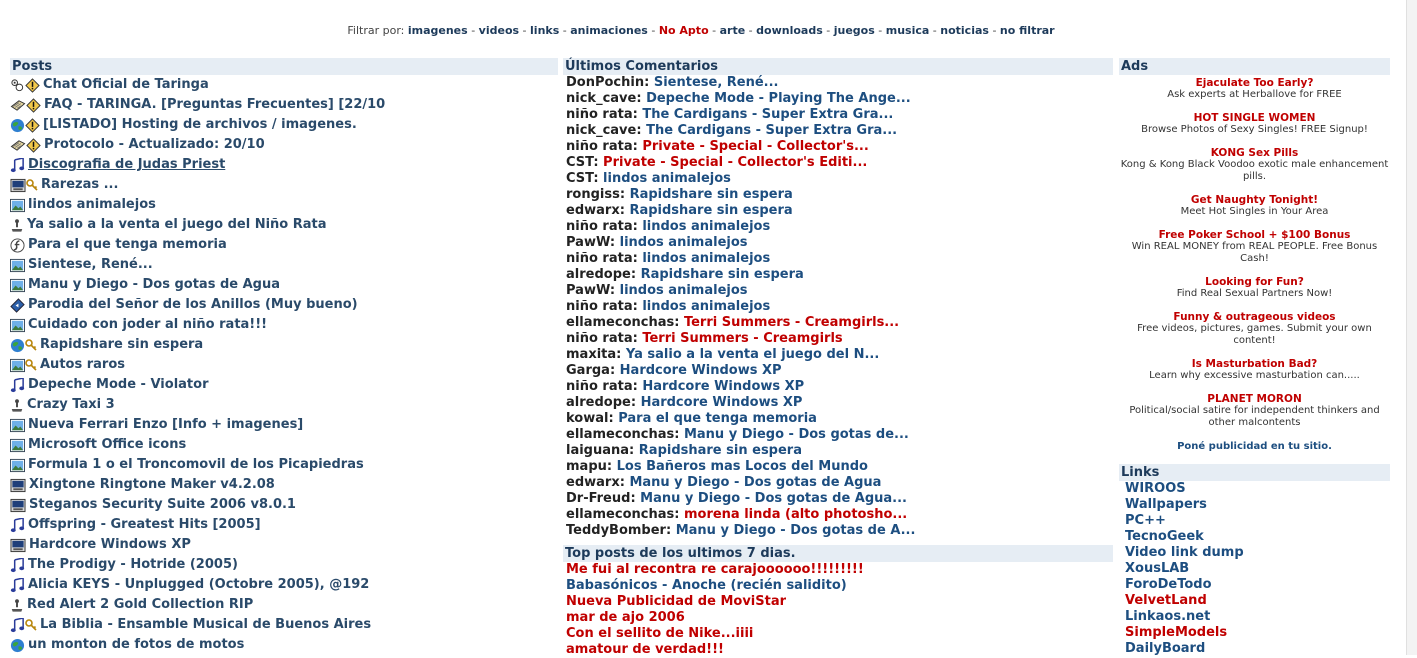 This screenshot has height=658, width=1417. I want to click on post-title: The Prodigy - Hotride (2005), so click(133, 565).